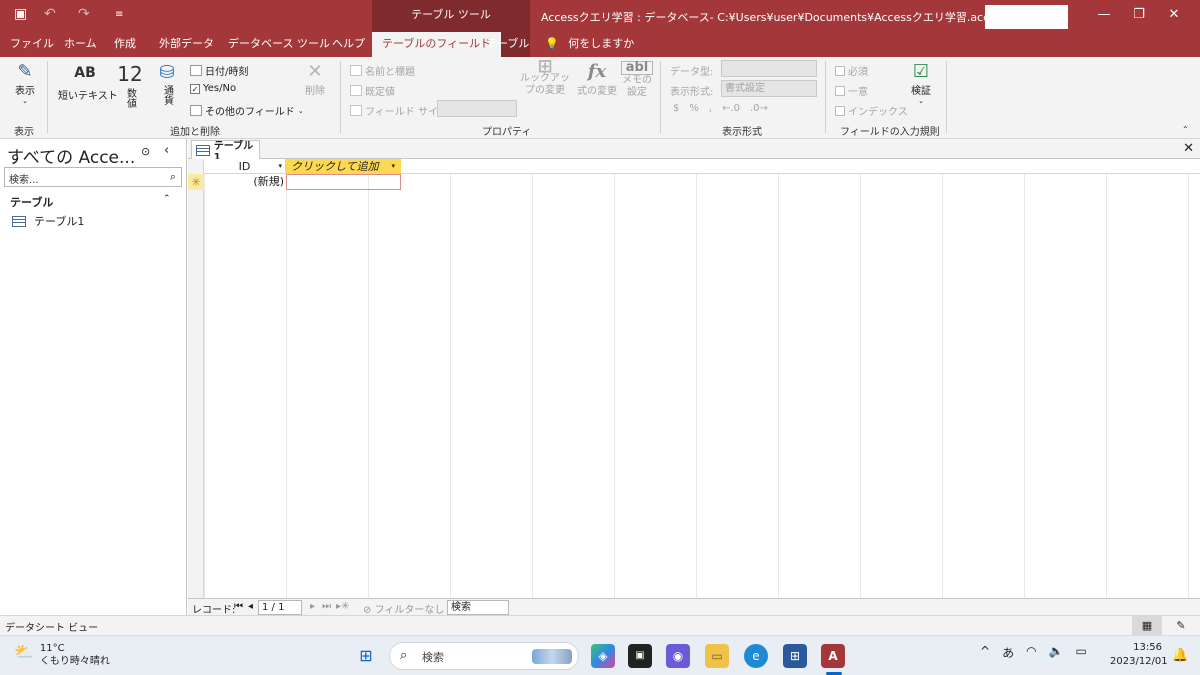 The height and width of the screenshot is (675, 1200). I want to click on redo-icon: ↷, so click(84, 14).